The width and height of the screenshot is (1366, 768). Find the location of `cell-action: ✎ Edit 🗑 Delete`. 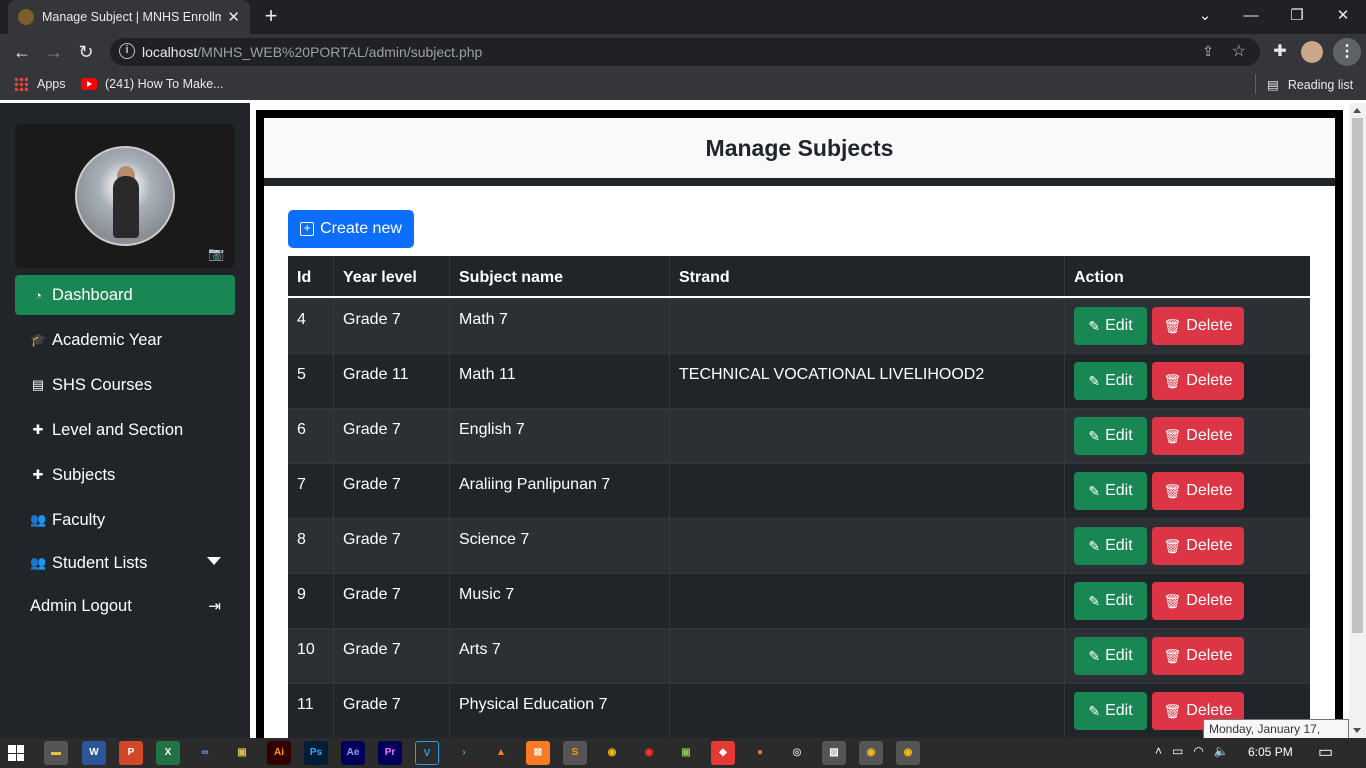

cell-action: ✎ Edit 🗑 Delete is located at coordinates (1187, 490).